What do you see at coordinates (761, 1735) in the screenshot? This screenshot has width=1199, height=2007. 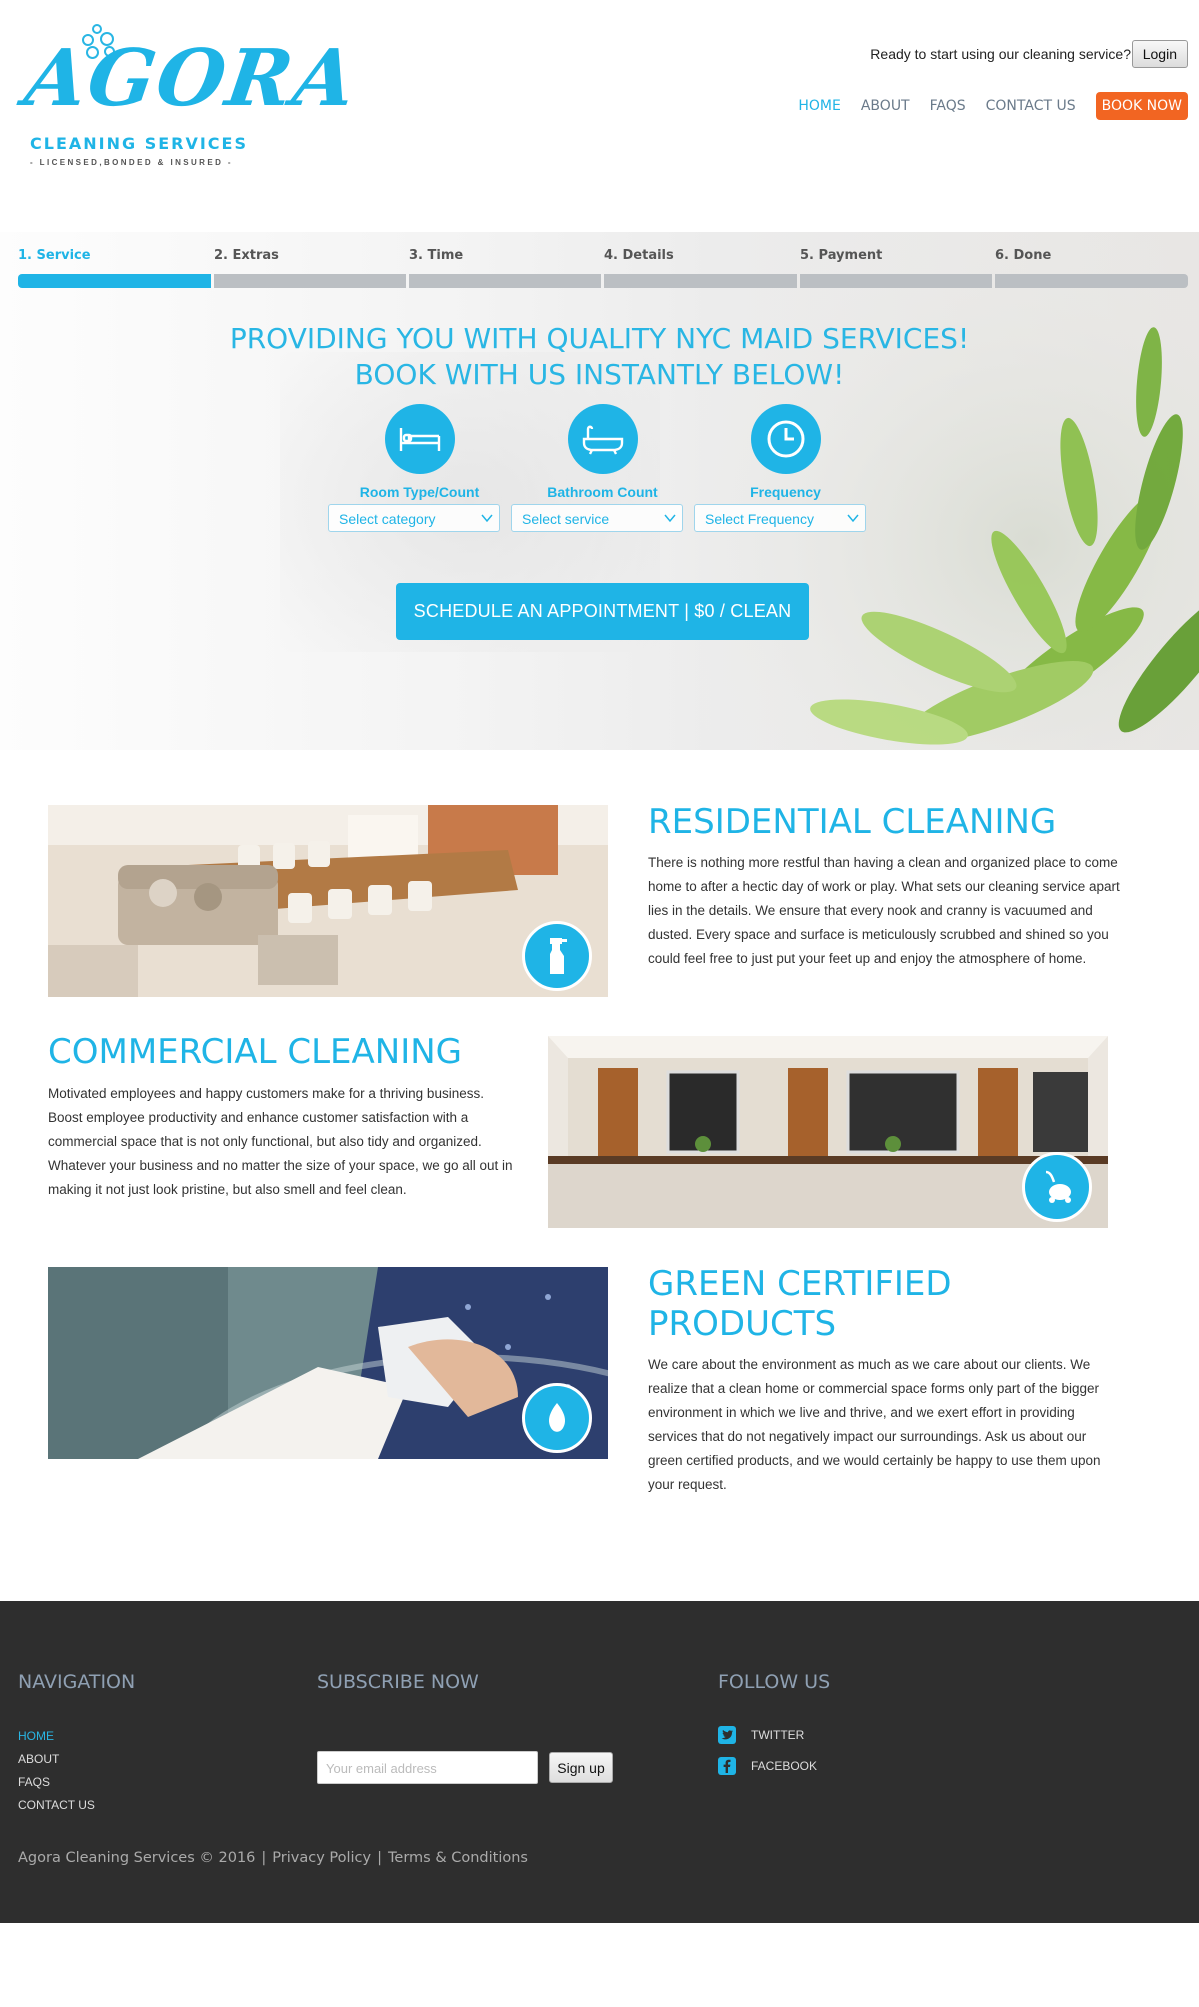 I see `twitter-link: TWITTER` at bounding box center [761, 1735].